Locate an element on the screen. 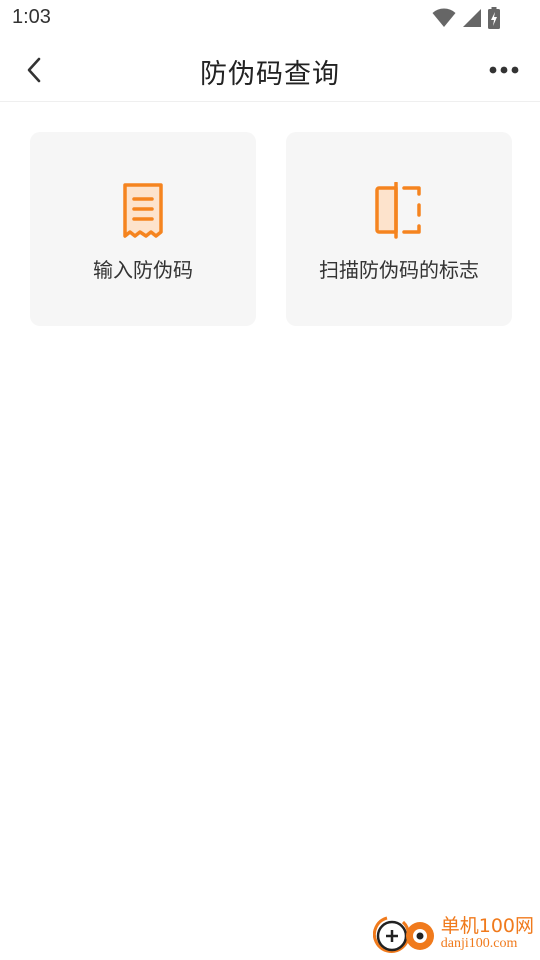 This screenshot has width=540, height=960. signal-icon is located at coordinates (472, 18).